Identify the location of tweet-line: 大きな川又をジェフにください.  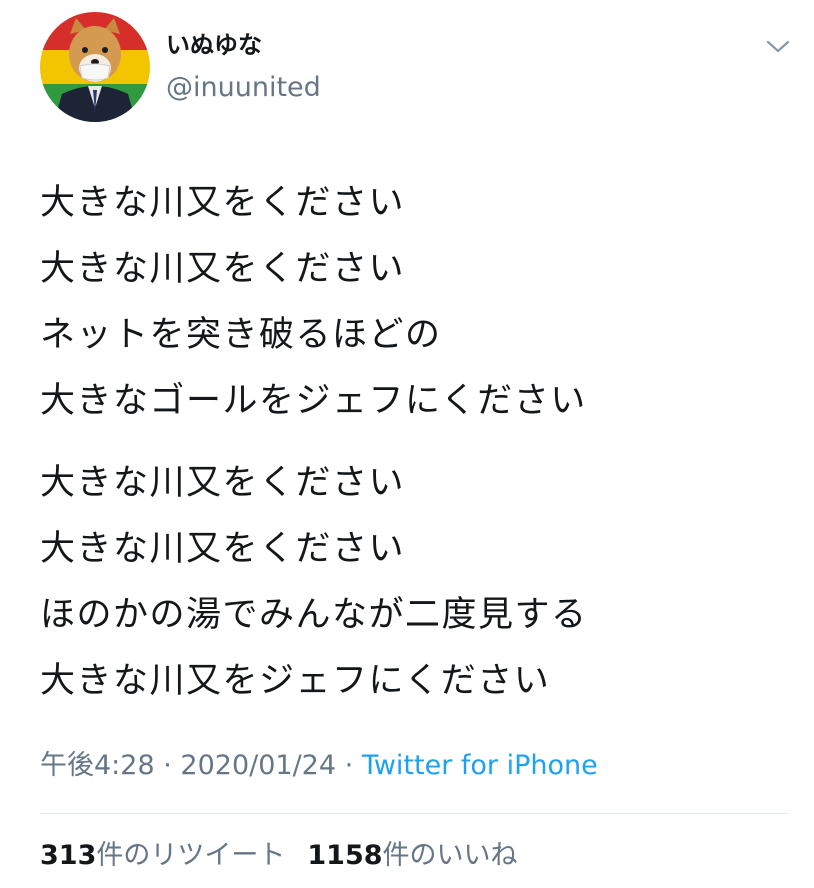
(295, 681).